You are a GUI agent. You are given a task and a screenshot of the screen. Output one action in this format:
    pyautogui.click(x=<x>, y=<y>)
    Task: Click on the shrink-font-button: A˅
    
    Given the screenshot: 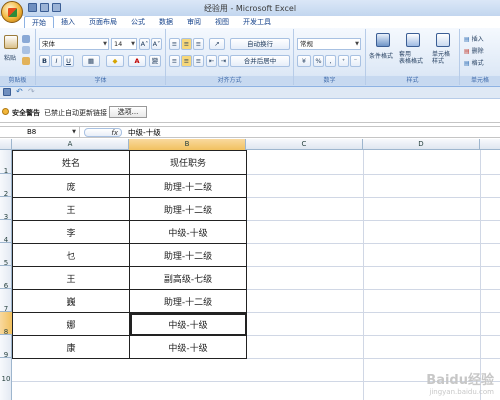 What is the action you would take?
    pyautogui.click(x=156, y=44)
    